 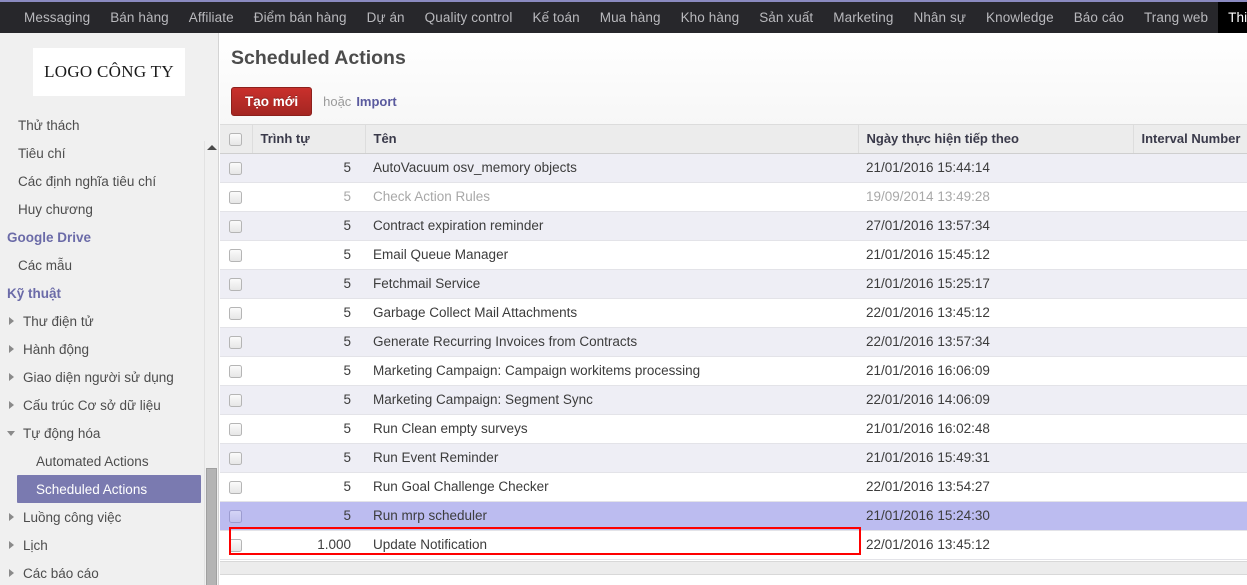 I want to click on nav-item-knowledge: Knowledge, so click(x=1020, y=17).